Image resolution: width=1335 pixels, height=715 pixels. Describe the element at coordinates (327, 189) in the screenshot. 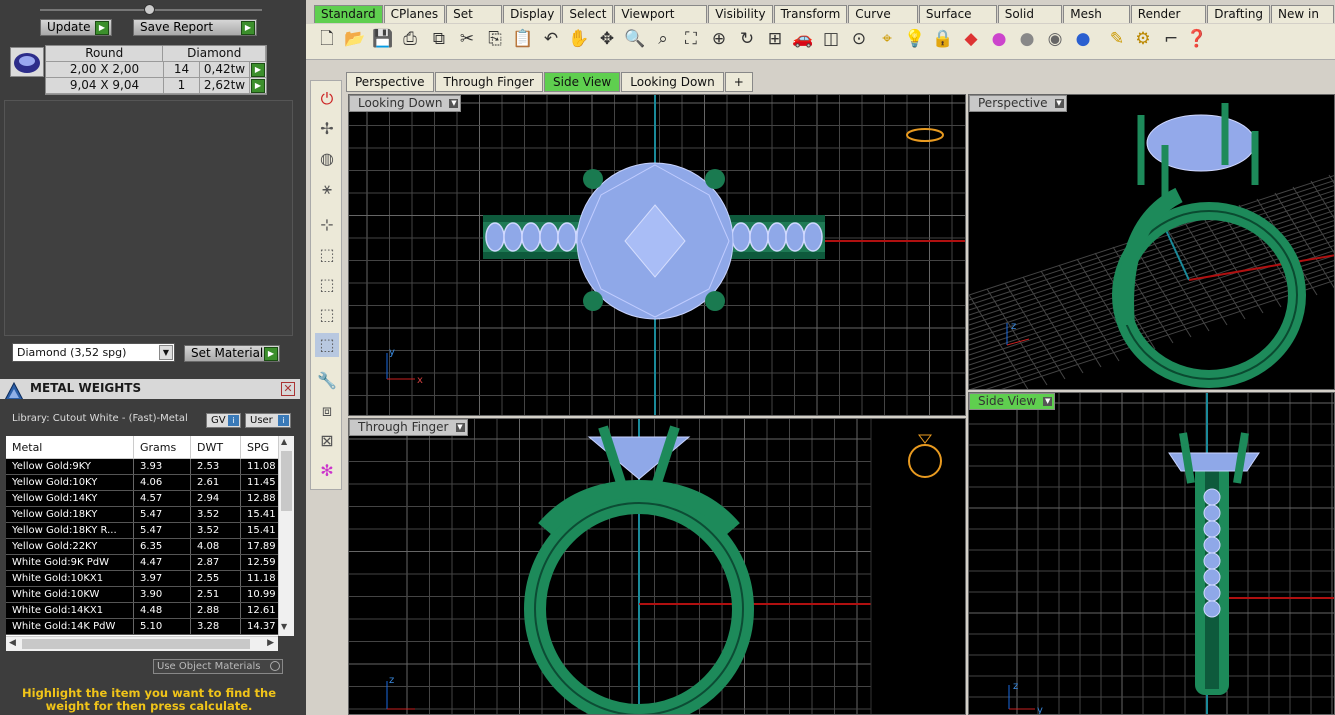

I see `network-icon: ⚹` at that location.